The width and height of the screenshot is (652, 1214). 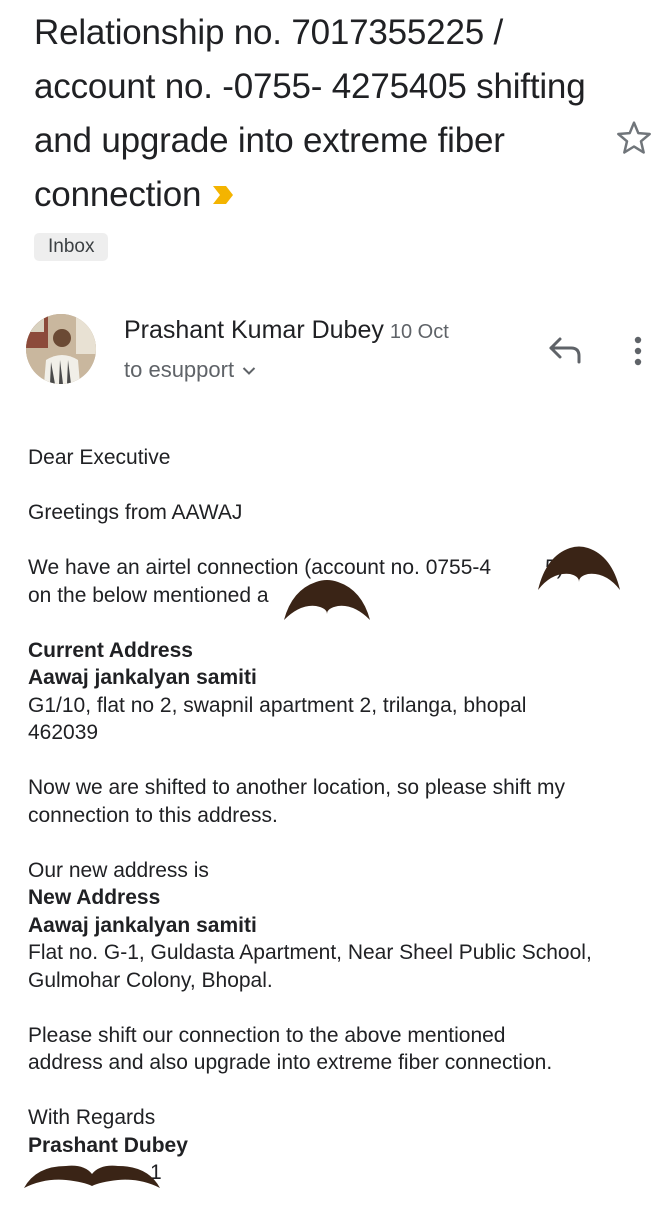 I want to click on signature-phone: 1, so click(x=156, y=1172).